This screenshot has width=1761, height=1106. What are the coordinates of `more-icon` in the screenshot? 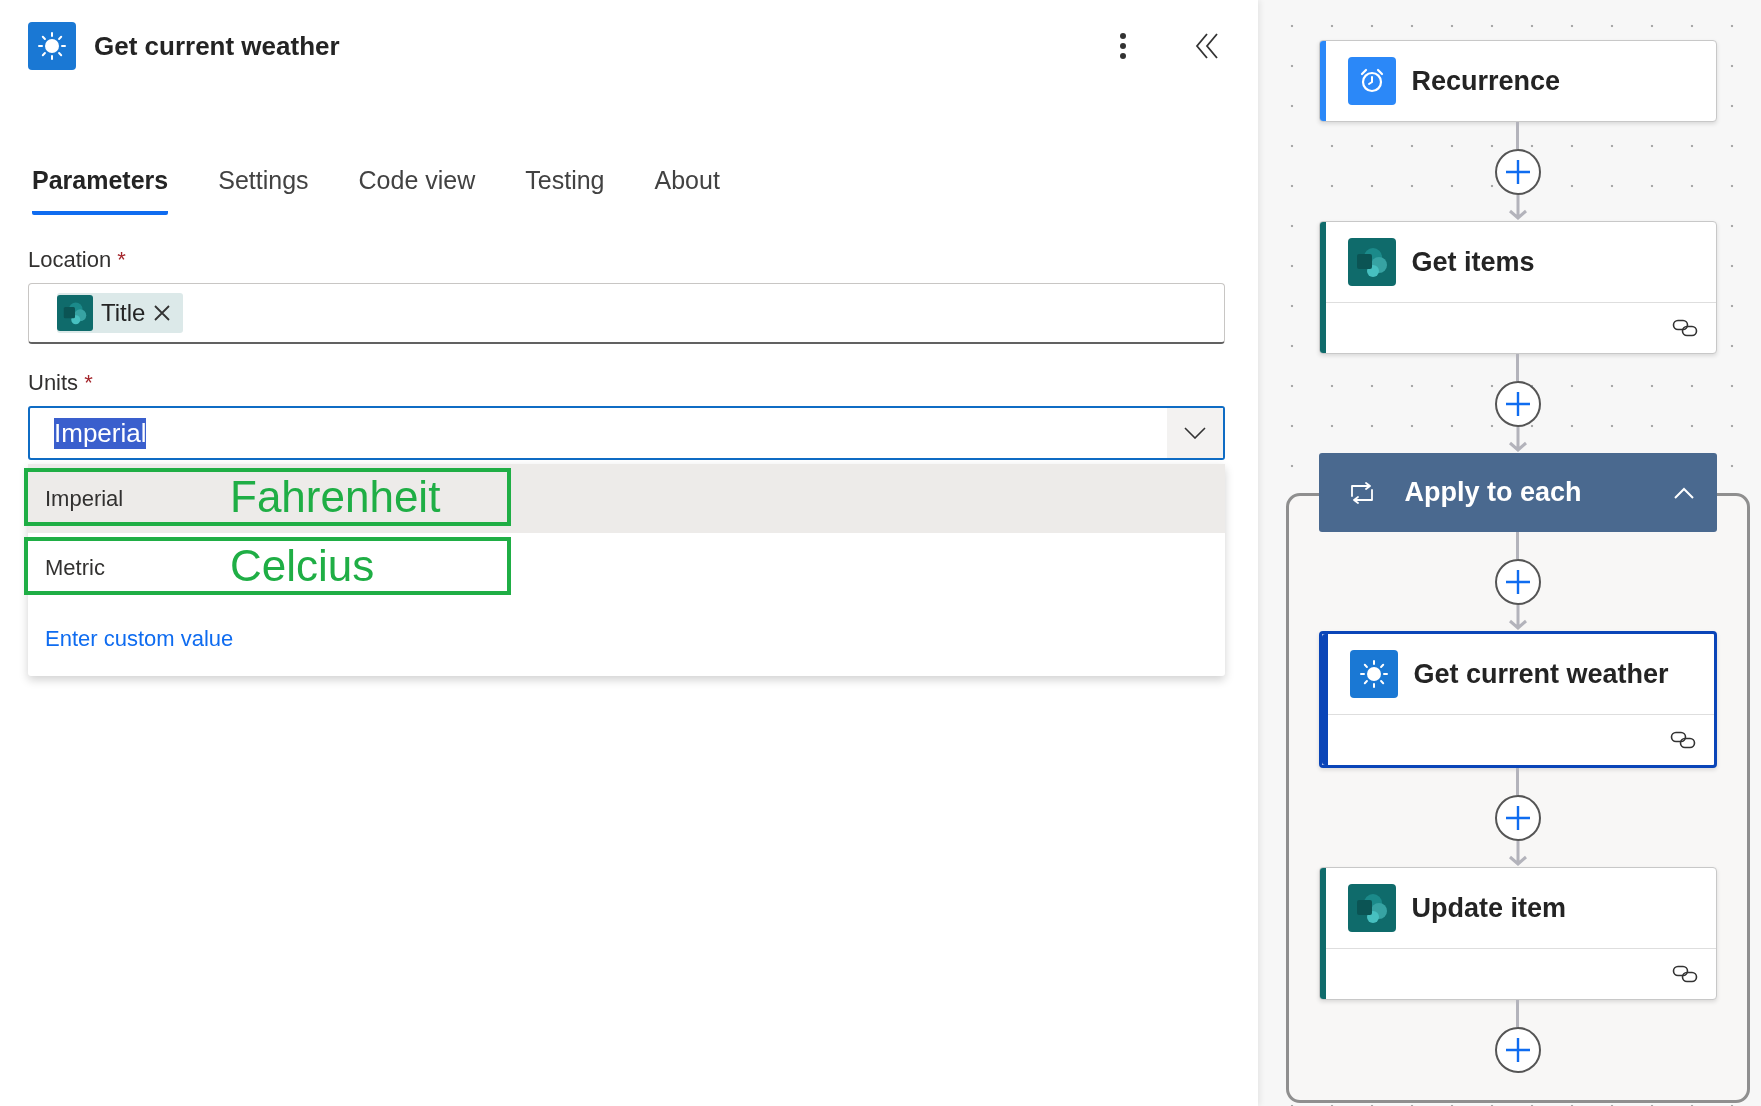 It's located at (1123, 46).